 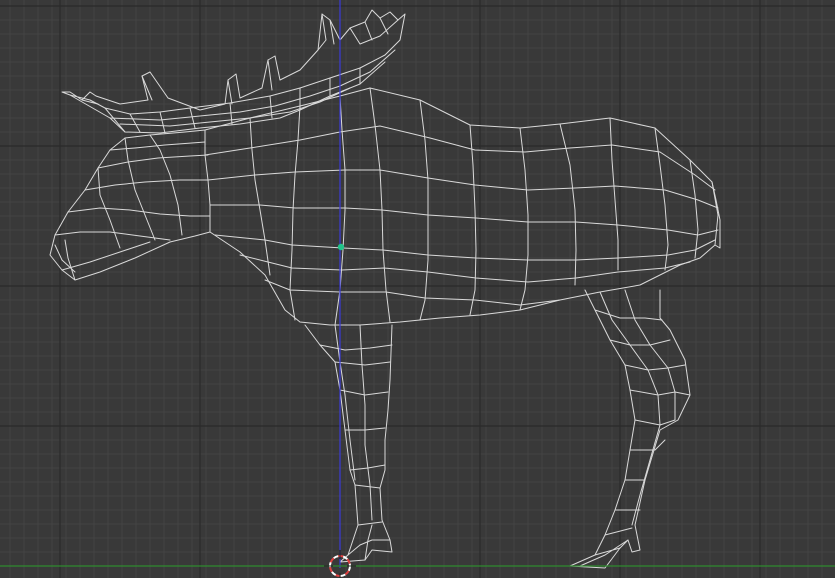 What do you see at coordinates (341, 247) in the screenshot?
I see `origin-dot-icon` at bounding box center [341, 247].